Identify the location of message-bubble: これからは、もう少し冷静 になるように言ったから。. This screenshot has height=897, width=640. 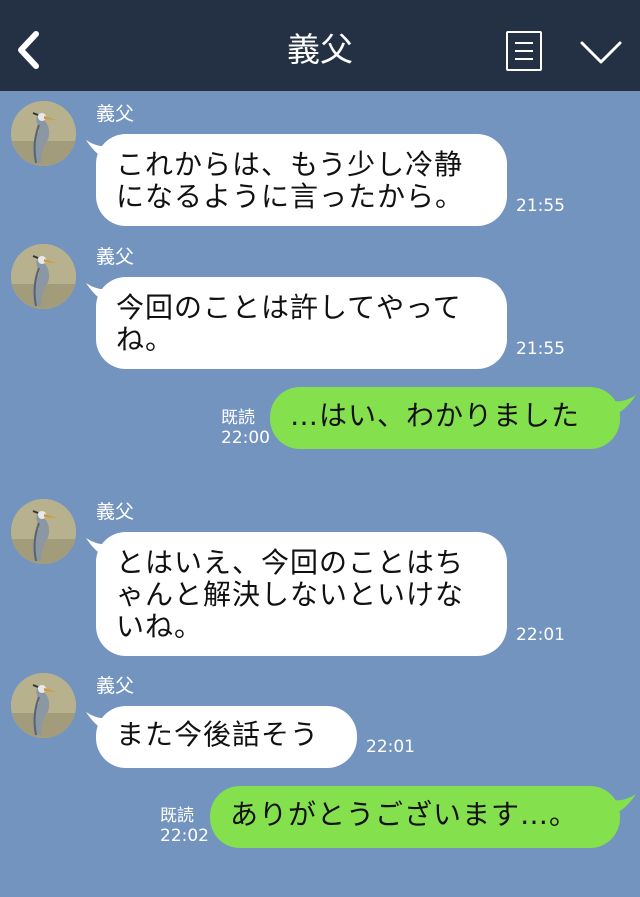
(301, 180).